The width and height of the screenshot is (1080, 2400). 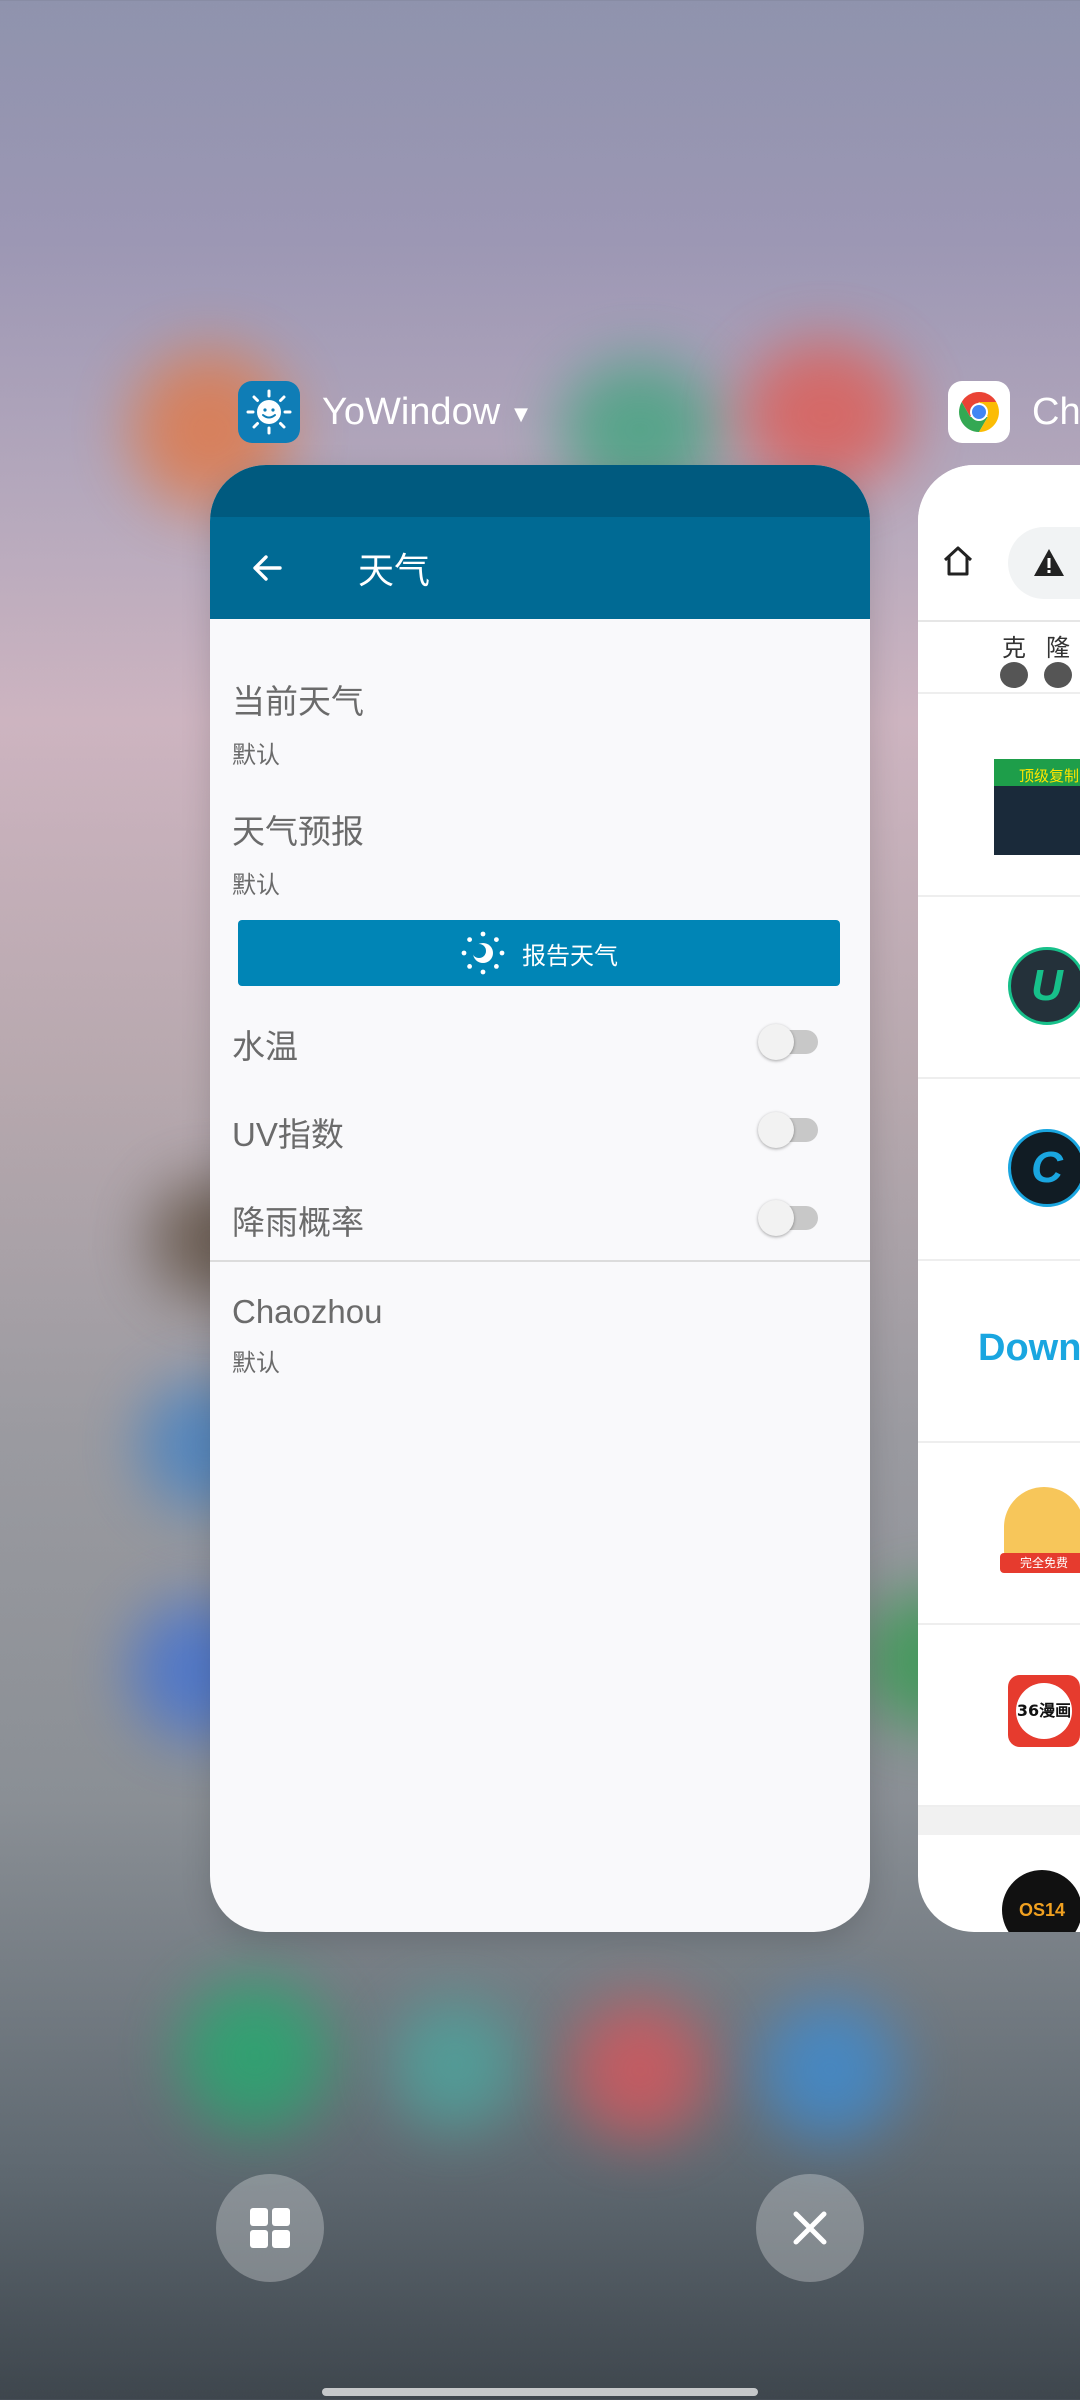 What do you see at coordinates (540, 1042) in the screenshot?
I see `toggle-row-water-temp: 水温` at bounding box center [540, 1042].